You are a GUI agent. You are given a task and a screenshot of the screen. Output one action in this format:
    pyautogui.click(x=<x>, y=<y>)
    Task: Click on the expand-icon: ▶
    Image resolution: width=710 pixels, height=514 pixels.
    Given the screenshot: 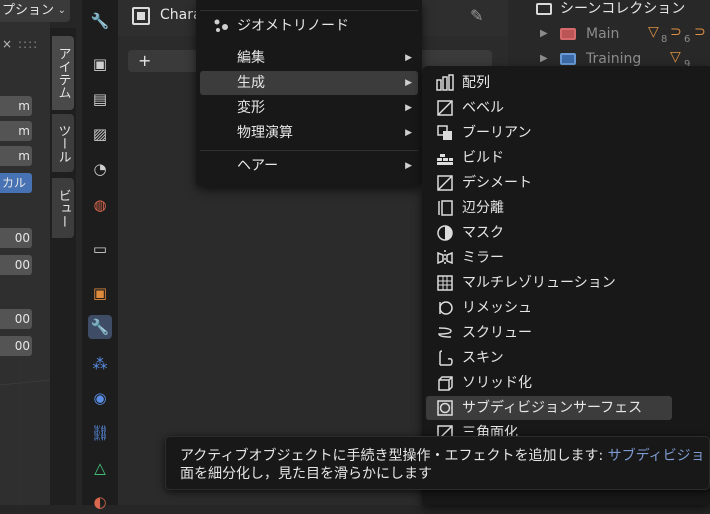 What is the action you would take?
    pyautogui.click(x=544, y=34)
    